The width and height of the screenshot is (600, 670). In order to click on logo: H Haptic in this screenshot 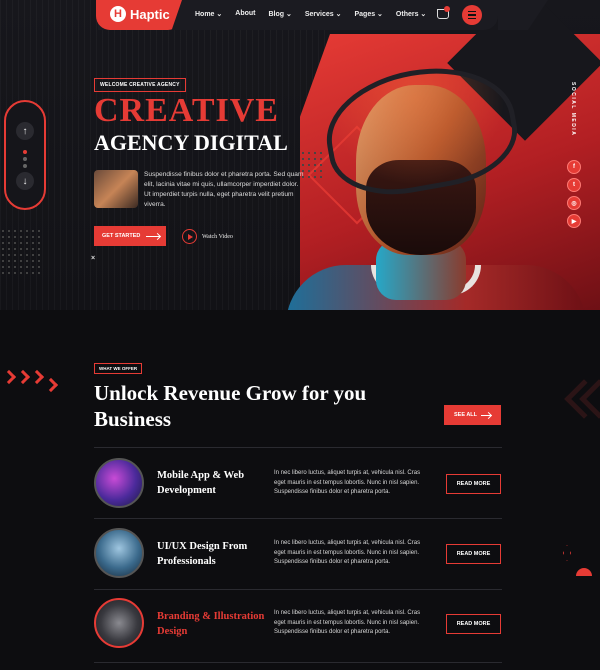, I will do `click(140, 14)`.